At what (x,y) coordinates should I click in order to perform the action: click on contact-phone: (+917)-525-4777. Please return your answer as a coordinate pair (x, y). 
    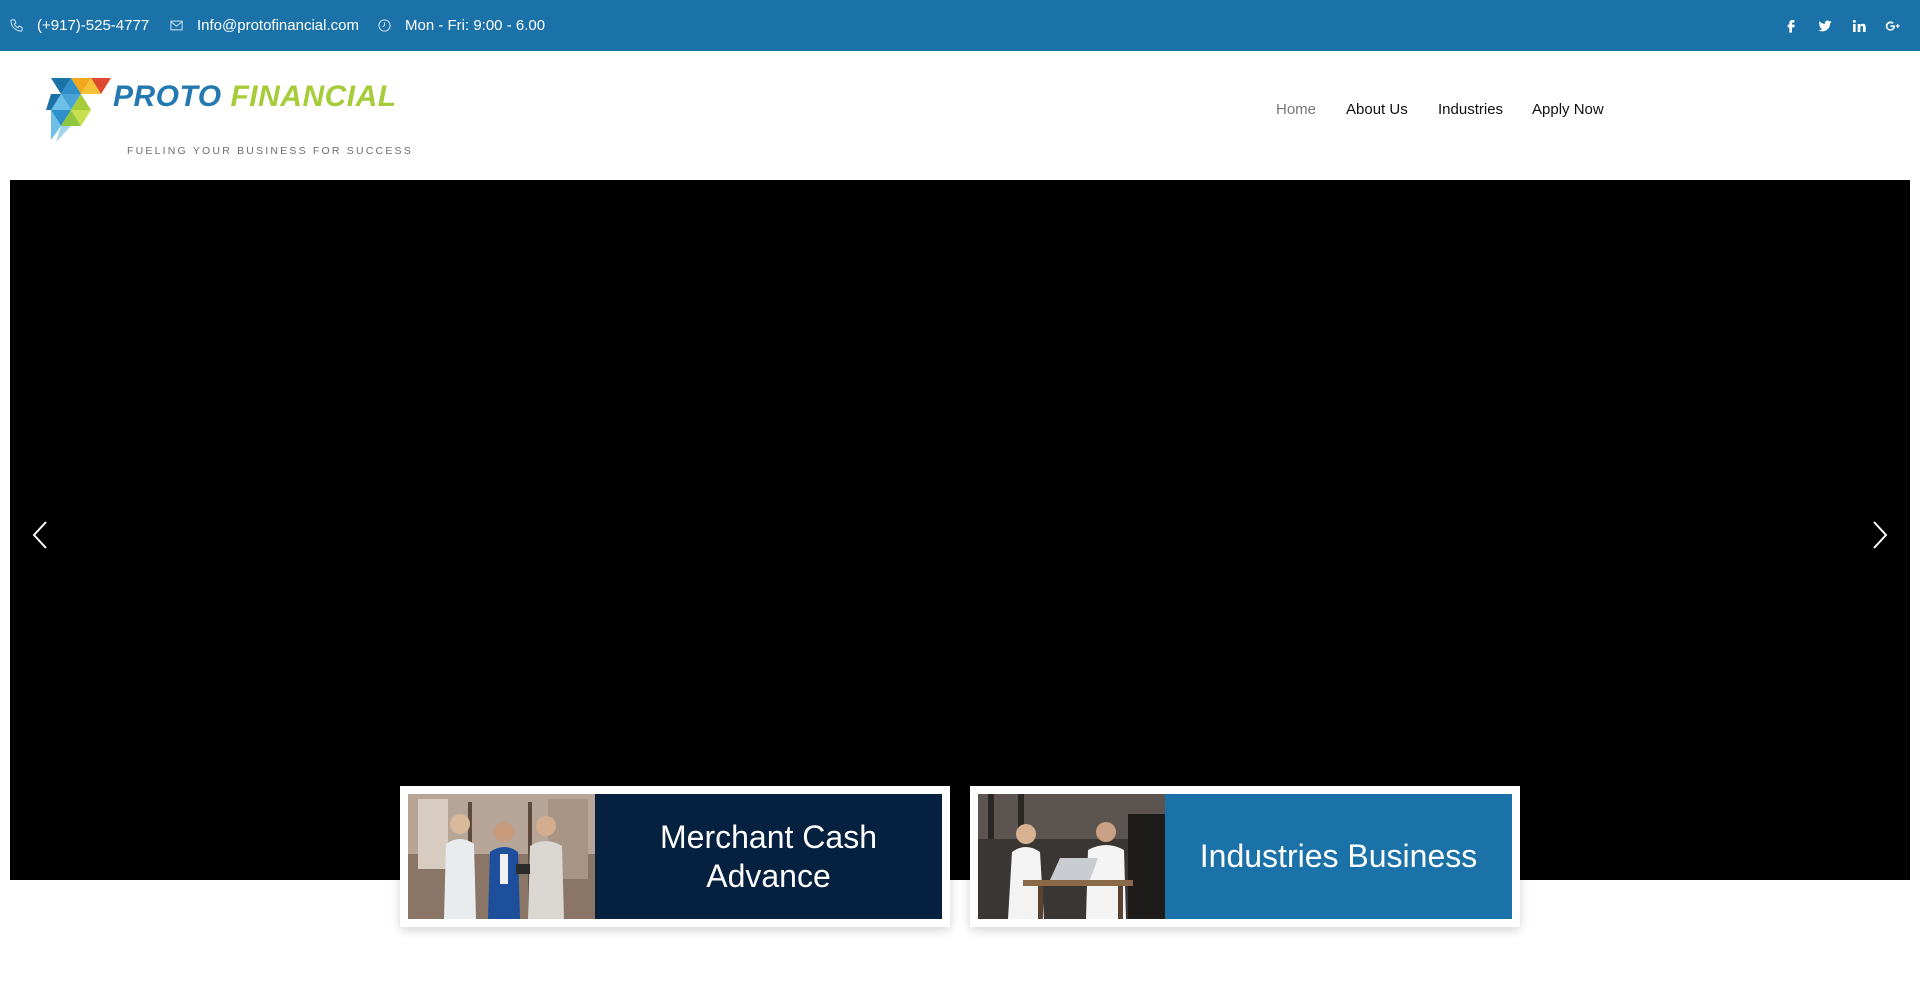
    Looking at the image, I should click on (79, 25).